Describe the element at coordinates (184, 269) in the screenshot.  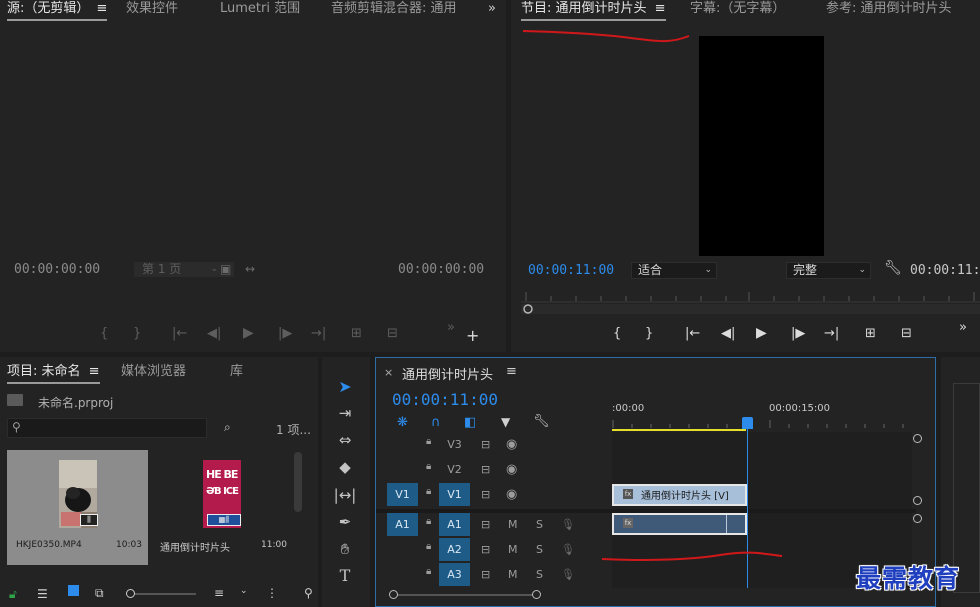
I see `page-select: 第 1 页 ⌄` at that location.